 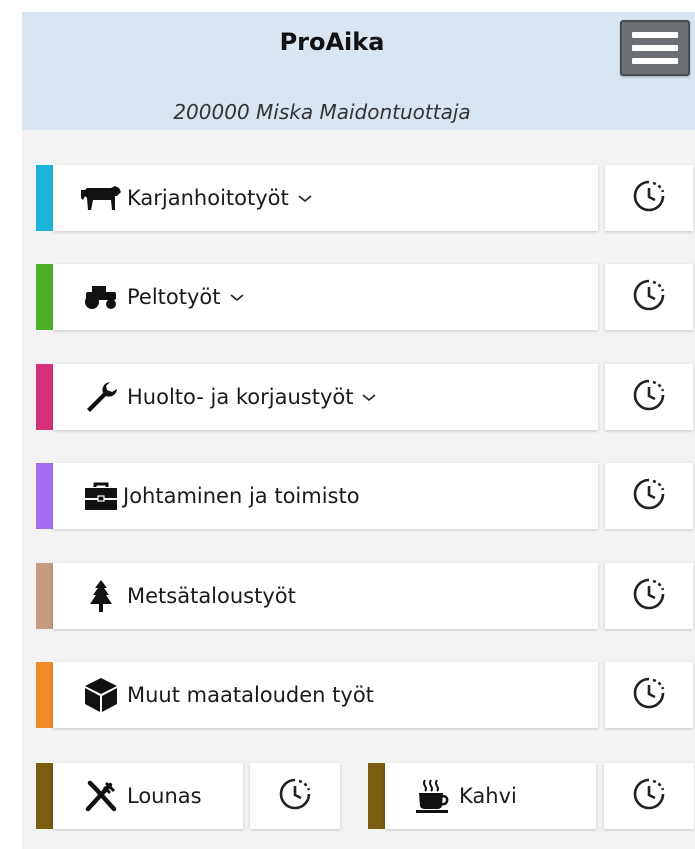 What do you see at coordinates (241, 496) in the screenshot?
I see `category-label: Johtaminen ja toimisto` at bounding box center [241, 496].